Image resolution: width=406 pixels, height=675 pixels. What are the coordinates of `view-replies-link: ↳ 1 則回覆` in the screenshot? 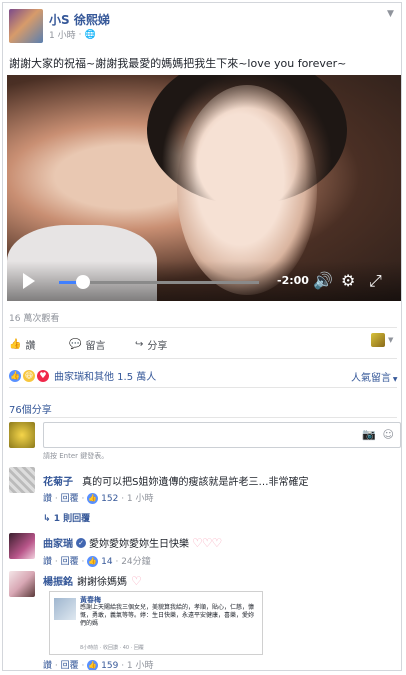 It's located at (66, 517).